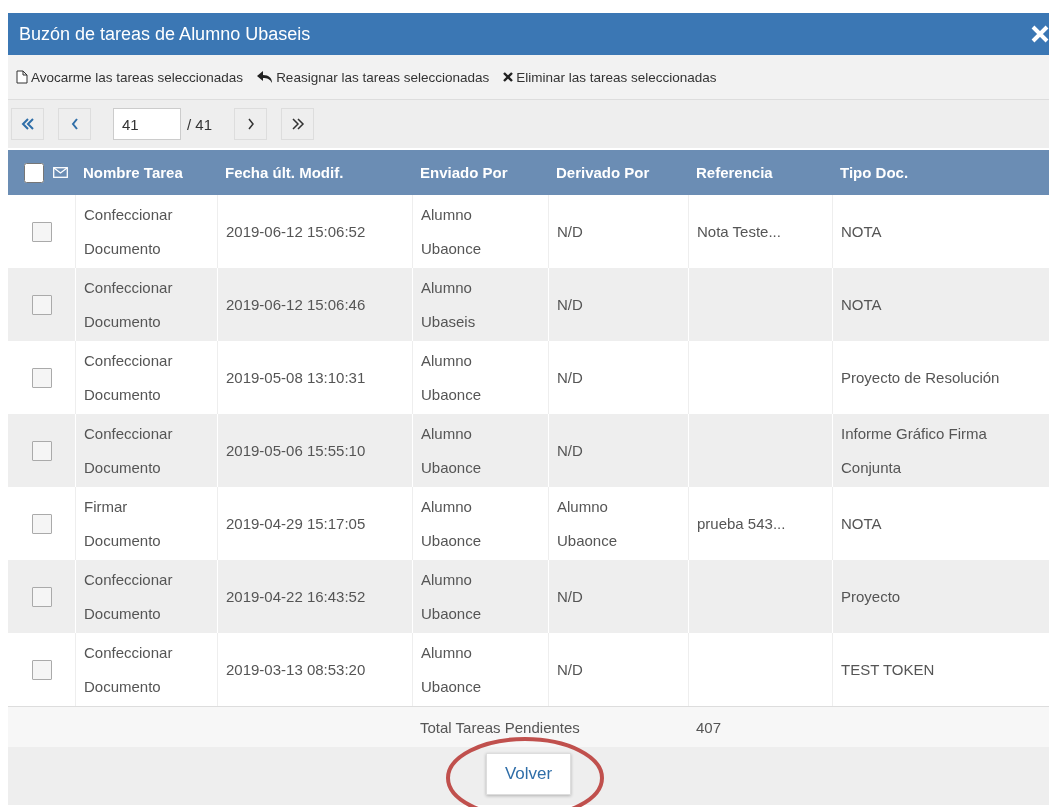 This screenshot has width=1049, height=807. What do you see at coordinates (610, 77) in the screenshot?
I see `toolbar-button: Eliminar las tareas seleccionadas` at bounding box center [610, 77].